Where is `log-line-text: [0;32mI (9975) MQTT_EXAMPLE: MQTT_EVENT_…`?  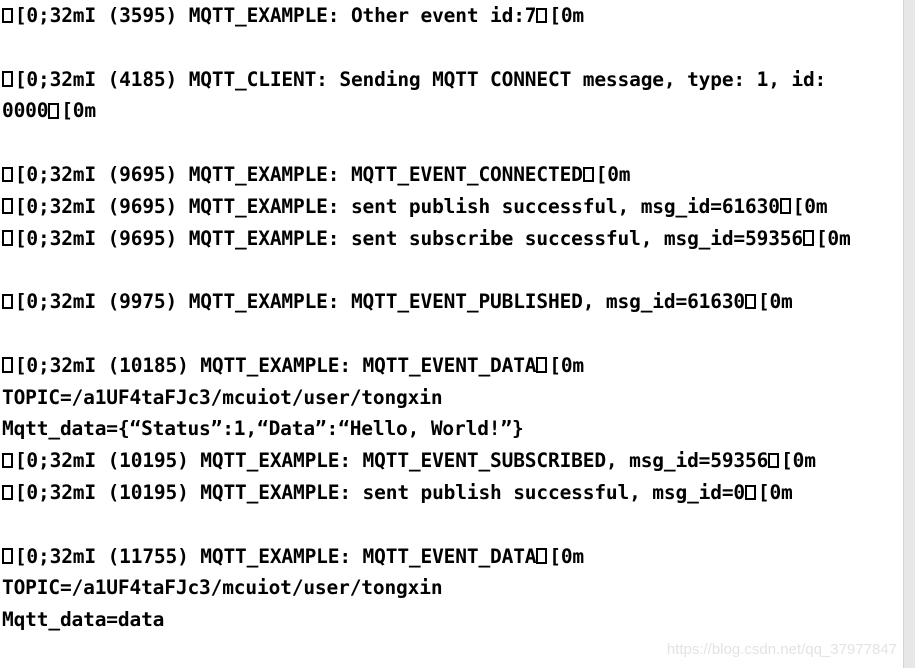
log-line-text: [0;32mI (9975) MQTT_EXAMPLE: MQTT_EVENT_… is located at coordinates (380, 302).